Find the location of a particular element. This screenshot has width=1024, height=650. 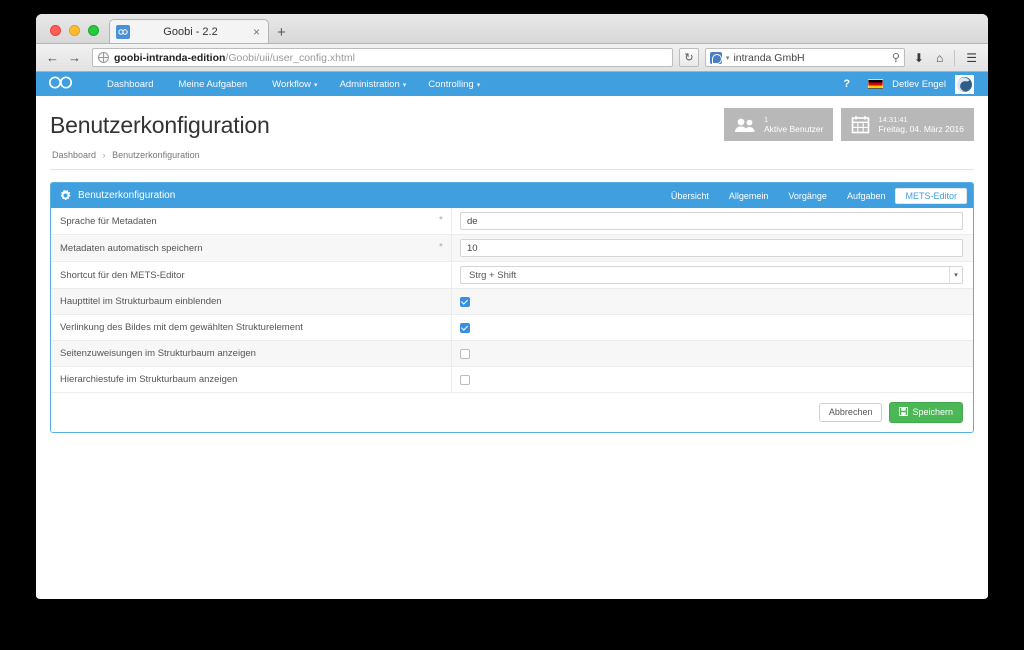

metadata-language-input is located at coordinates (711, 221).